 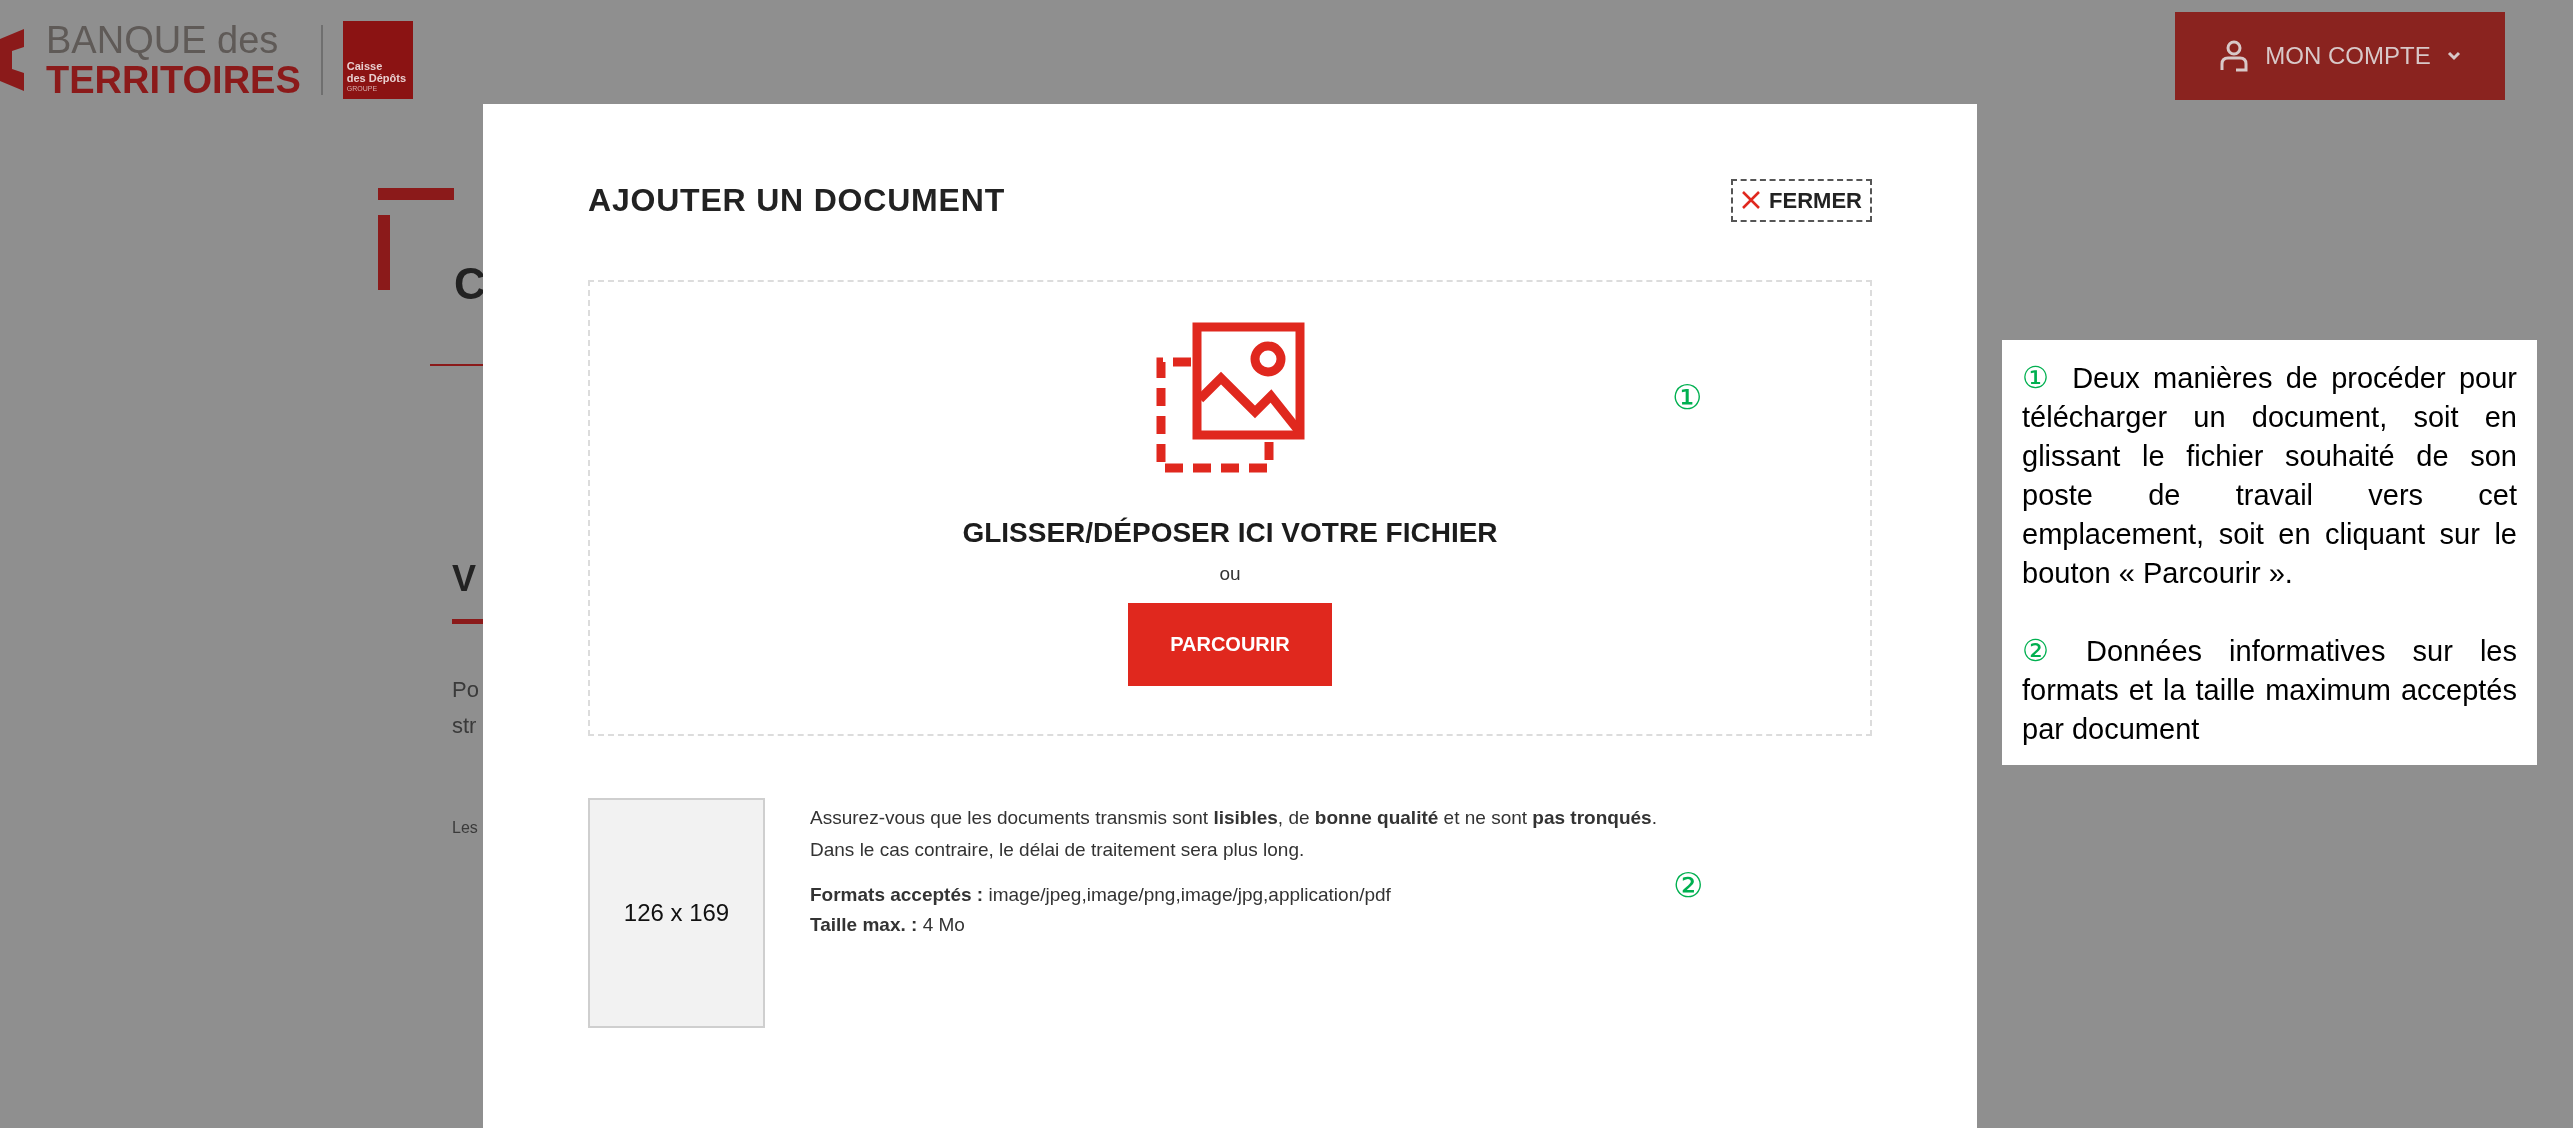 I want to click on format-info-text: Formats acceptés : image/jpeg,image/png,image/jpg,application/pdf, so click(x=1101, y=895).